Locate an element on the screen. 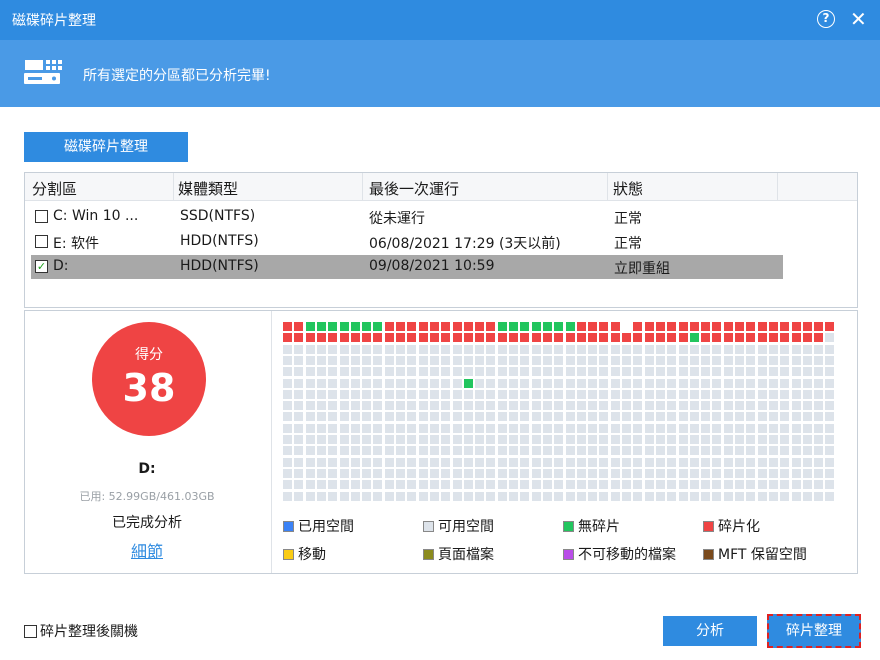 Image resolution: width=880 pixels, height=660 pixels. column-header-status: 狀態 is located at coordinates (628, 188).